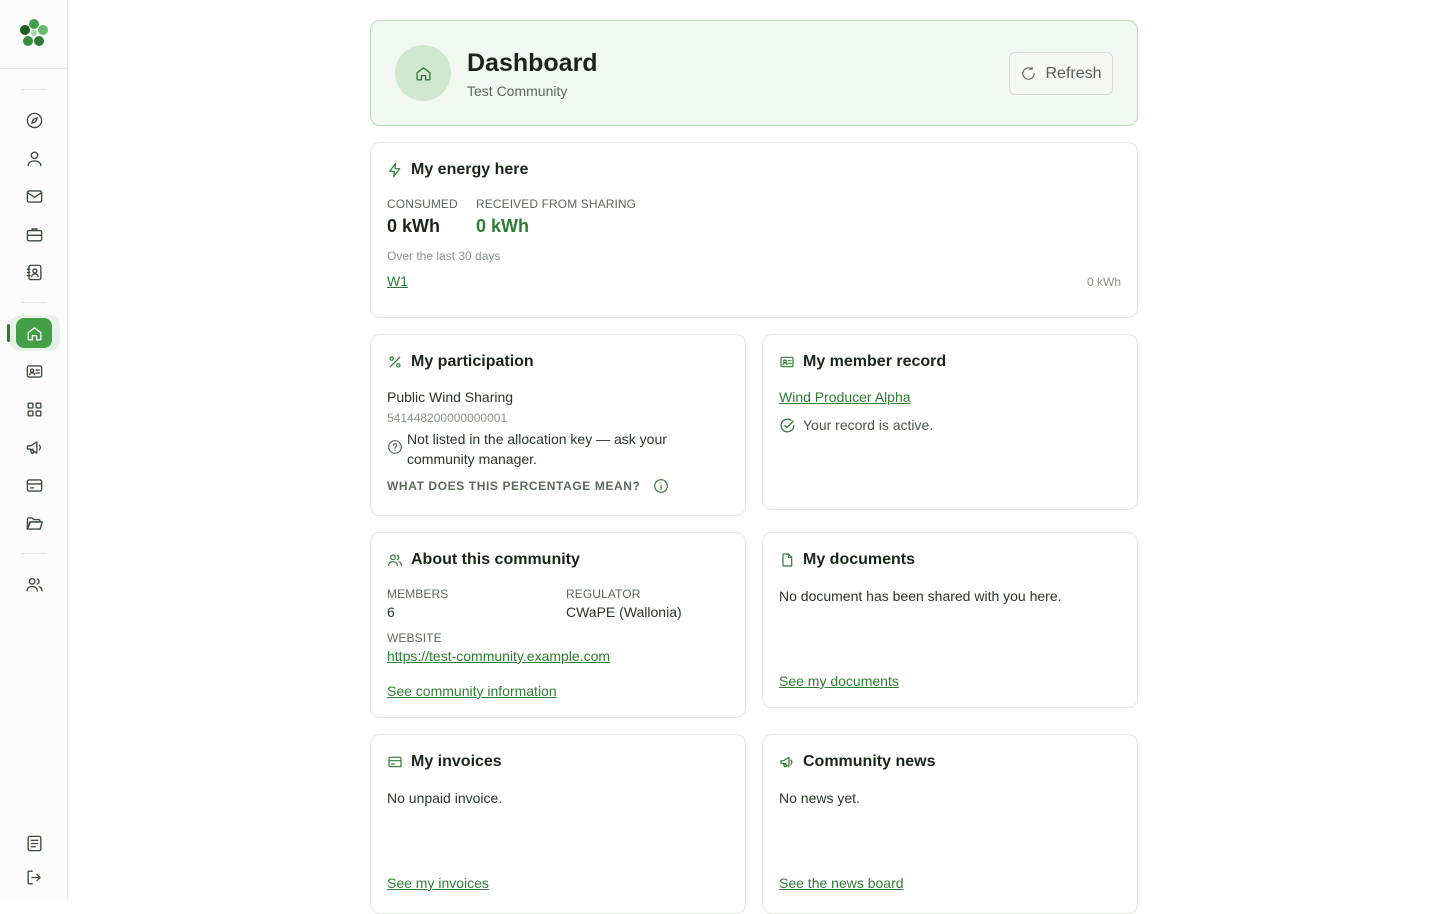 The width and height of the screenshot is (1440, 914). Describe the element at coordinates (395, 447) in the screenshot. I see `question-icon` at that location.